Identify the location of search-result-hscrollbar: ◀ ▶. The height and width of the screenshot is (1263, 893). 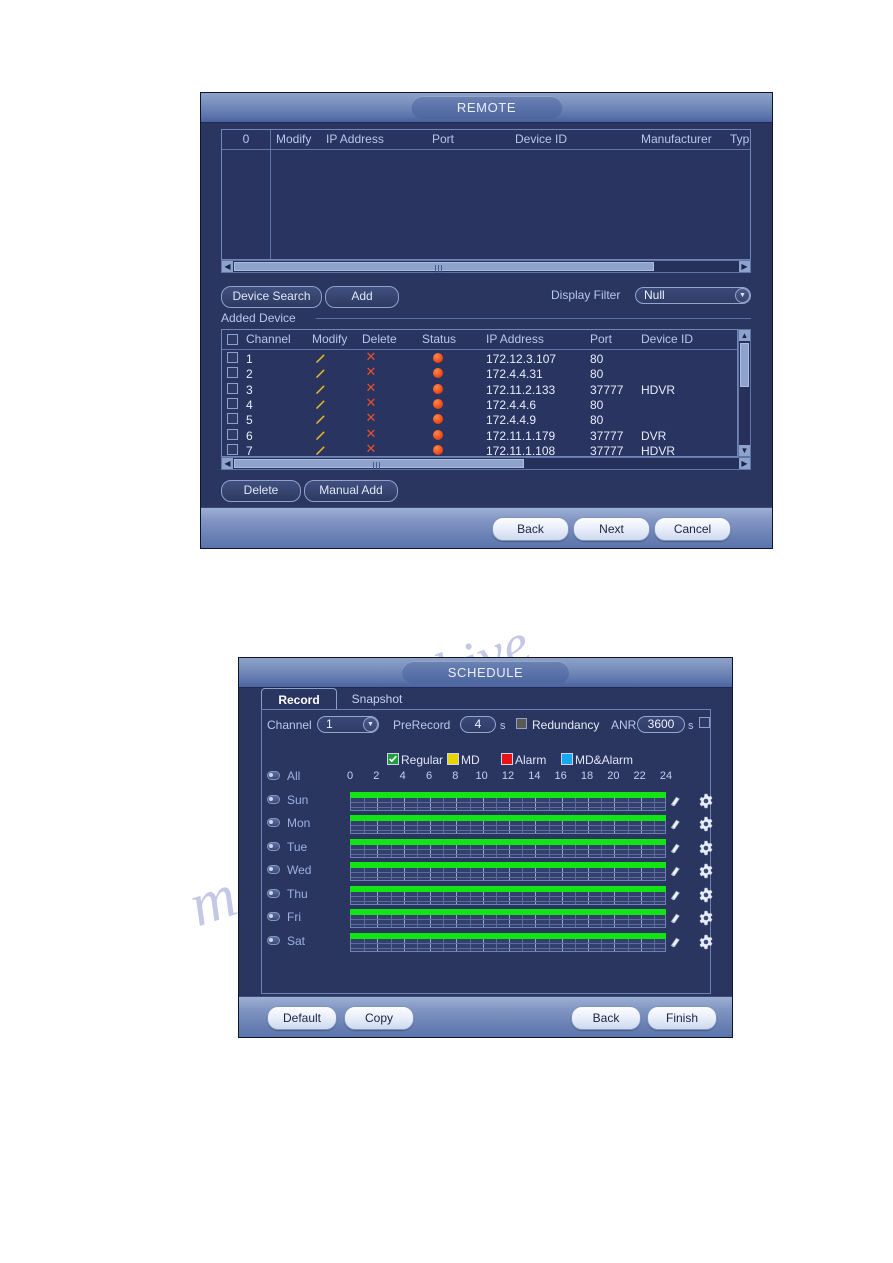
(486, 266).